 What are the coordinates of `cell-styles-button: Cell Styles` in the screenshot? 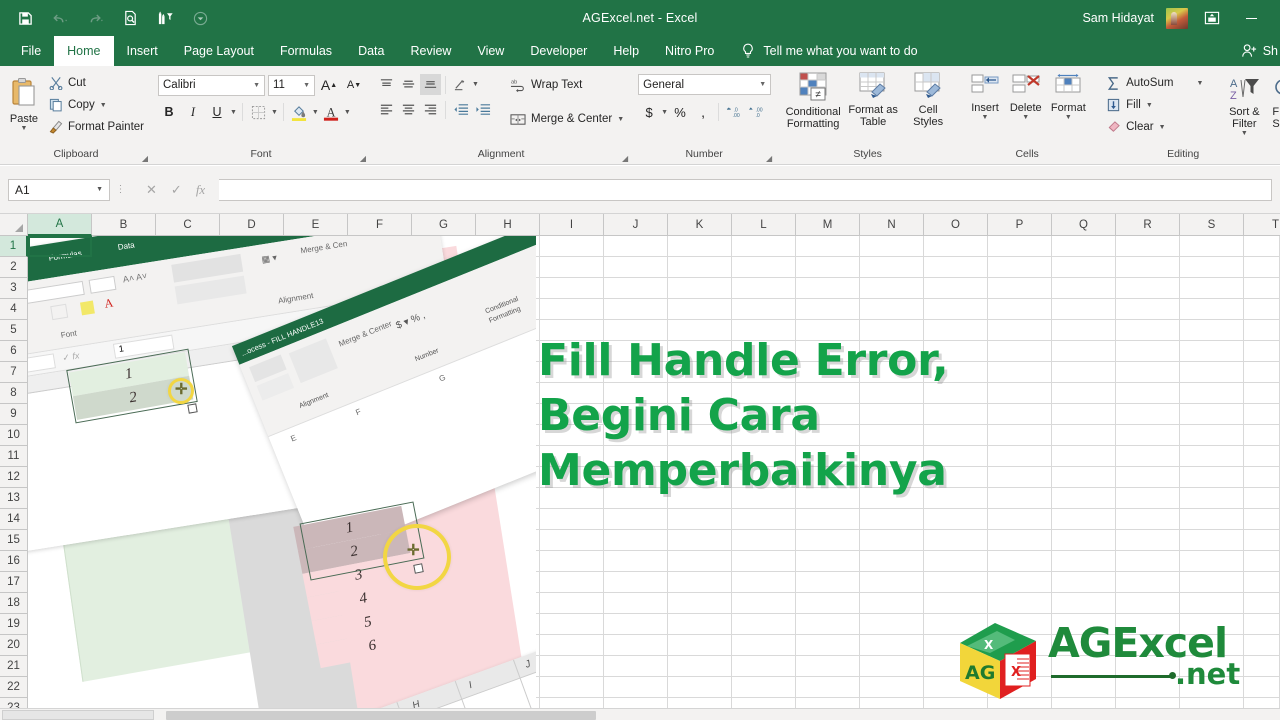 It's located at (928, 99).